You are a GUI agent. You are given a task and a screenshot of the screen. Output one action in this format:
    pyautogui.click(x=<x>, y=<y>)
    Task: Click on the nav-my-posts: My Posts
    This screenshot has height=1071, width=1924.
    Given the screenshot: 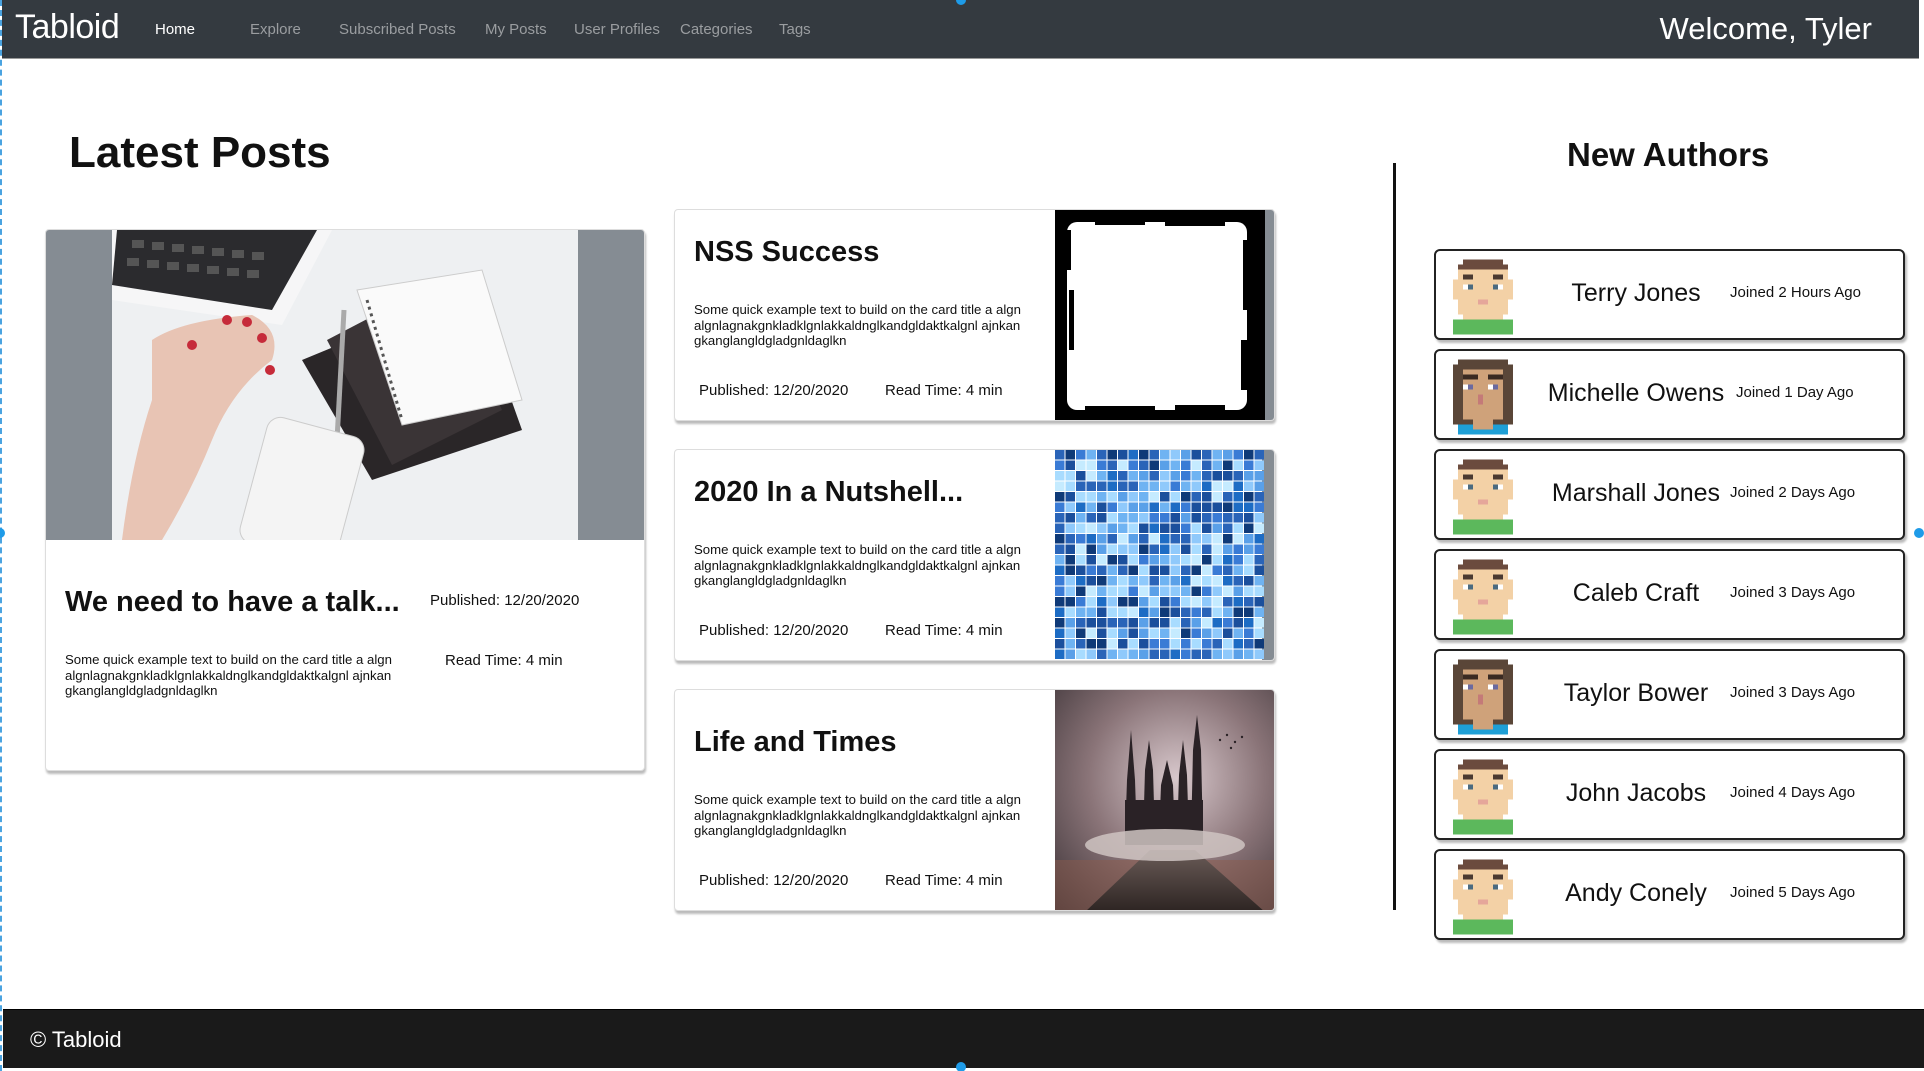 What is the action you would take?
    pyautogui.click(x=516, y=29)
    